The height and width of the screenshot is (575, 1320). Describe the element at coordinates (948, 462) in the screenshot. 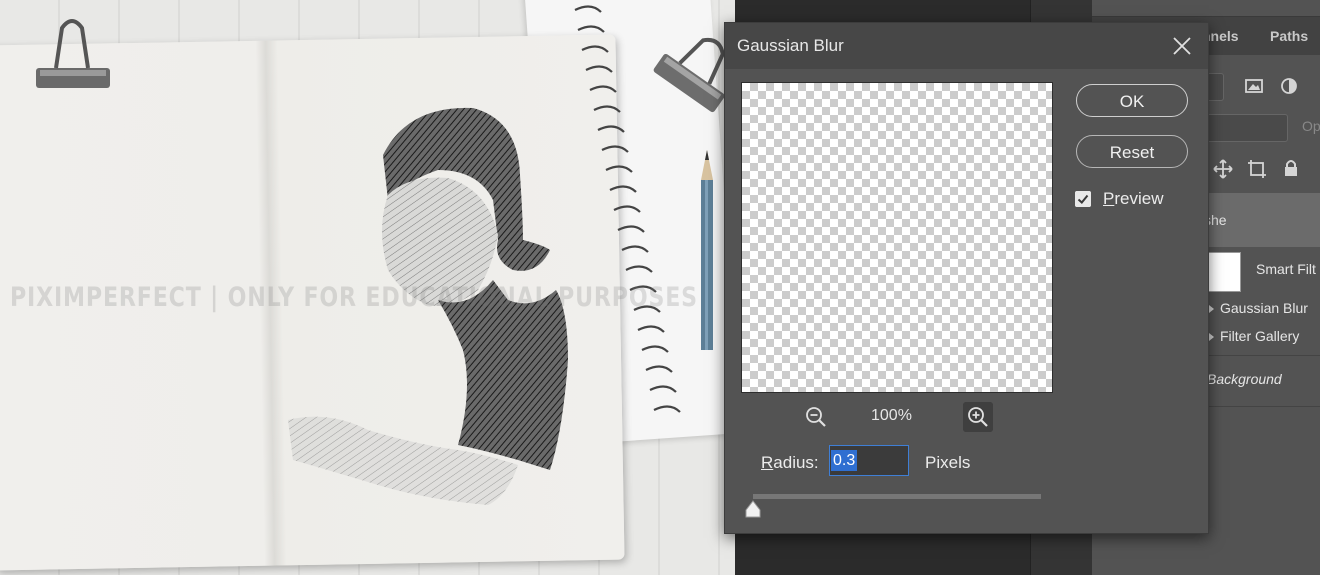

I see `radius-unit-label: Pixels` at that location.